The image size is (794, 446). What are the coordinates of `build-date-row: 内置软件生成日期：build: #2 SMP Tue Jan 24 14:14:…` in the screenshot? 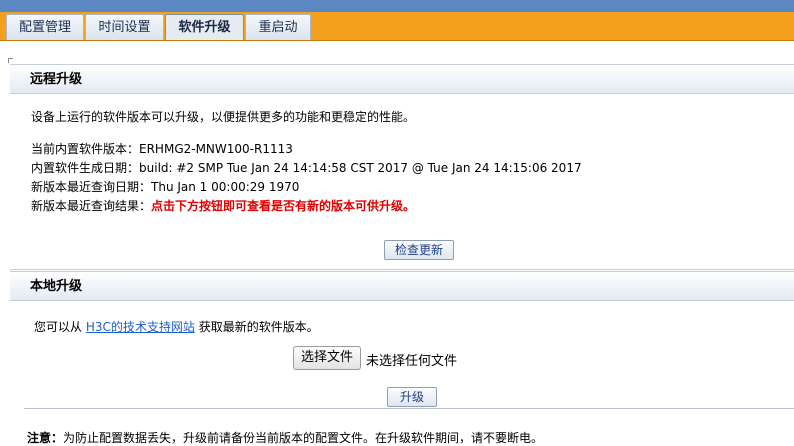 It's located at (306, 167).